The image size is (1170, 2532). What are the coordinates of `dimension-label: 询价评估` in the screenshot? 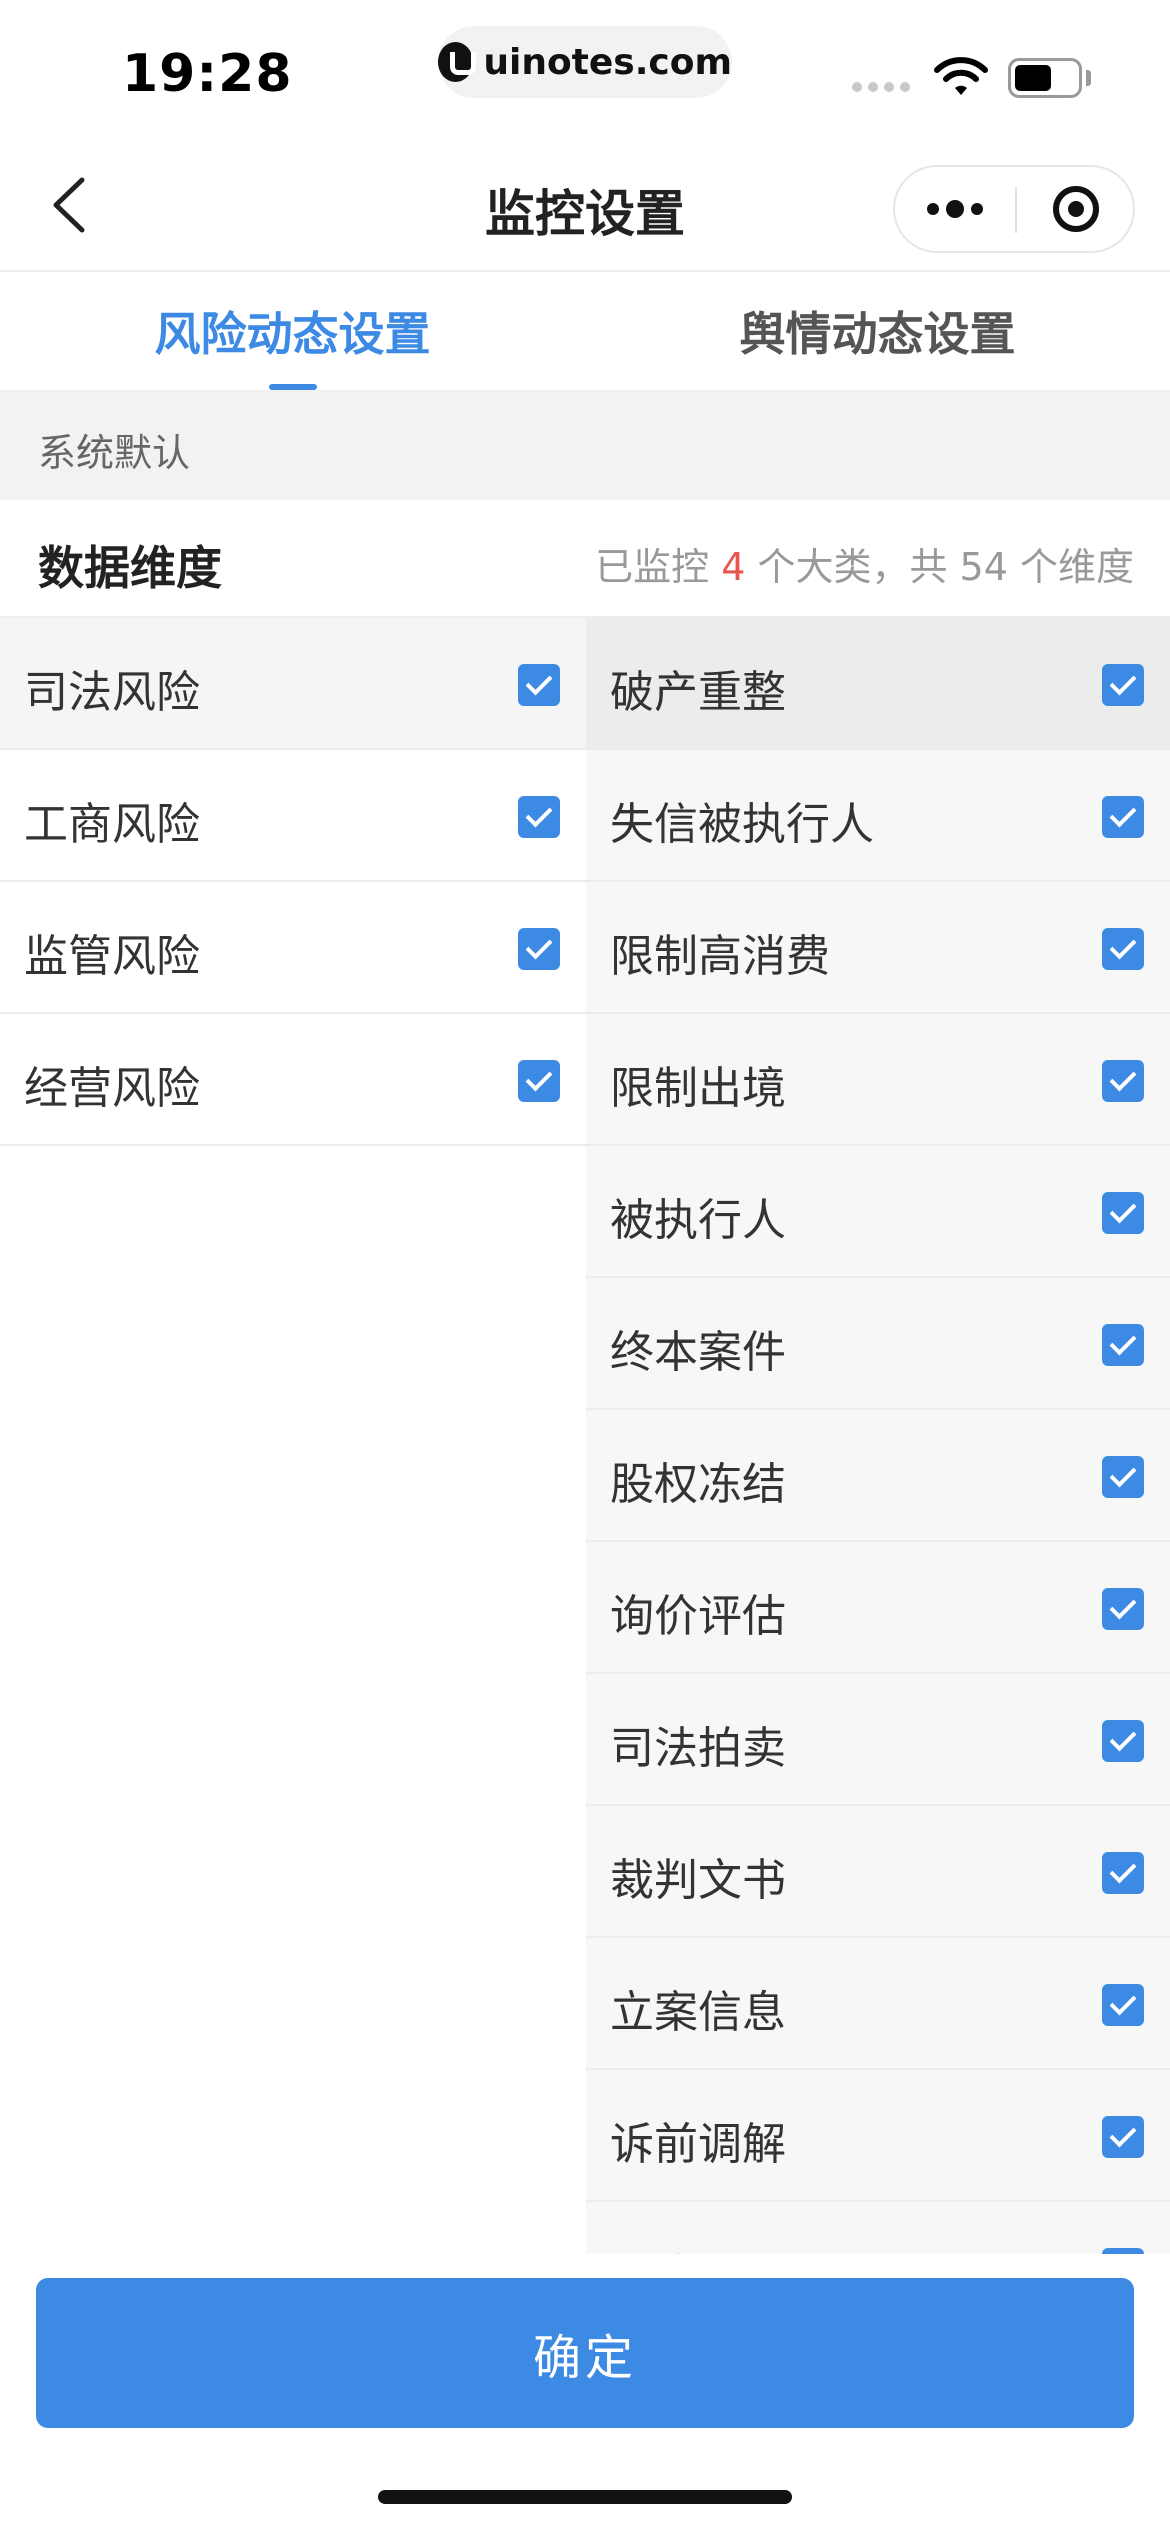 It's located at (698, 1616).